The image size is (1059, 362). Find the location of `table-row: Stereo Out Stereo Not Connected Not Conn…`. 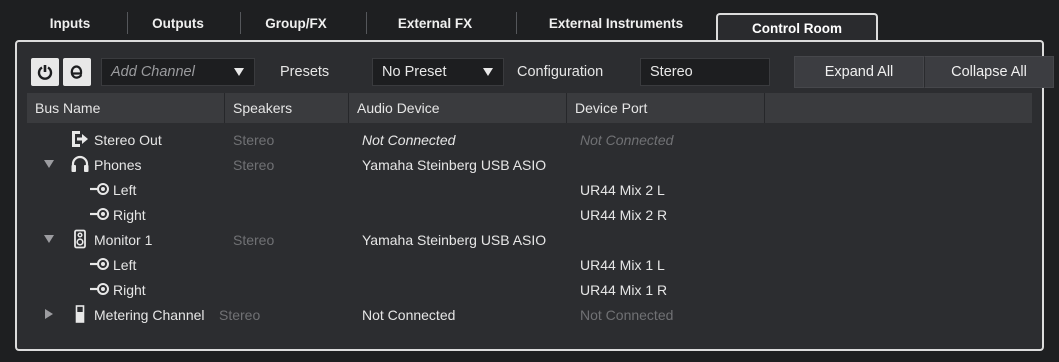

table-row: Stereo Out Stereo Not Connected Not Conn… is located at coordinates (529, 139).